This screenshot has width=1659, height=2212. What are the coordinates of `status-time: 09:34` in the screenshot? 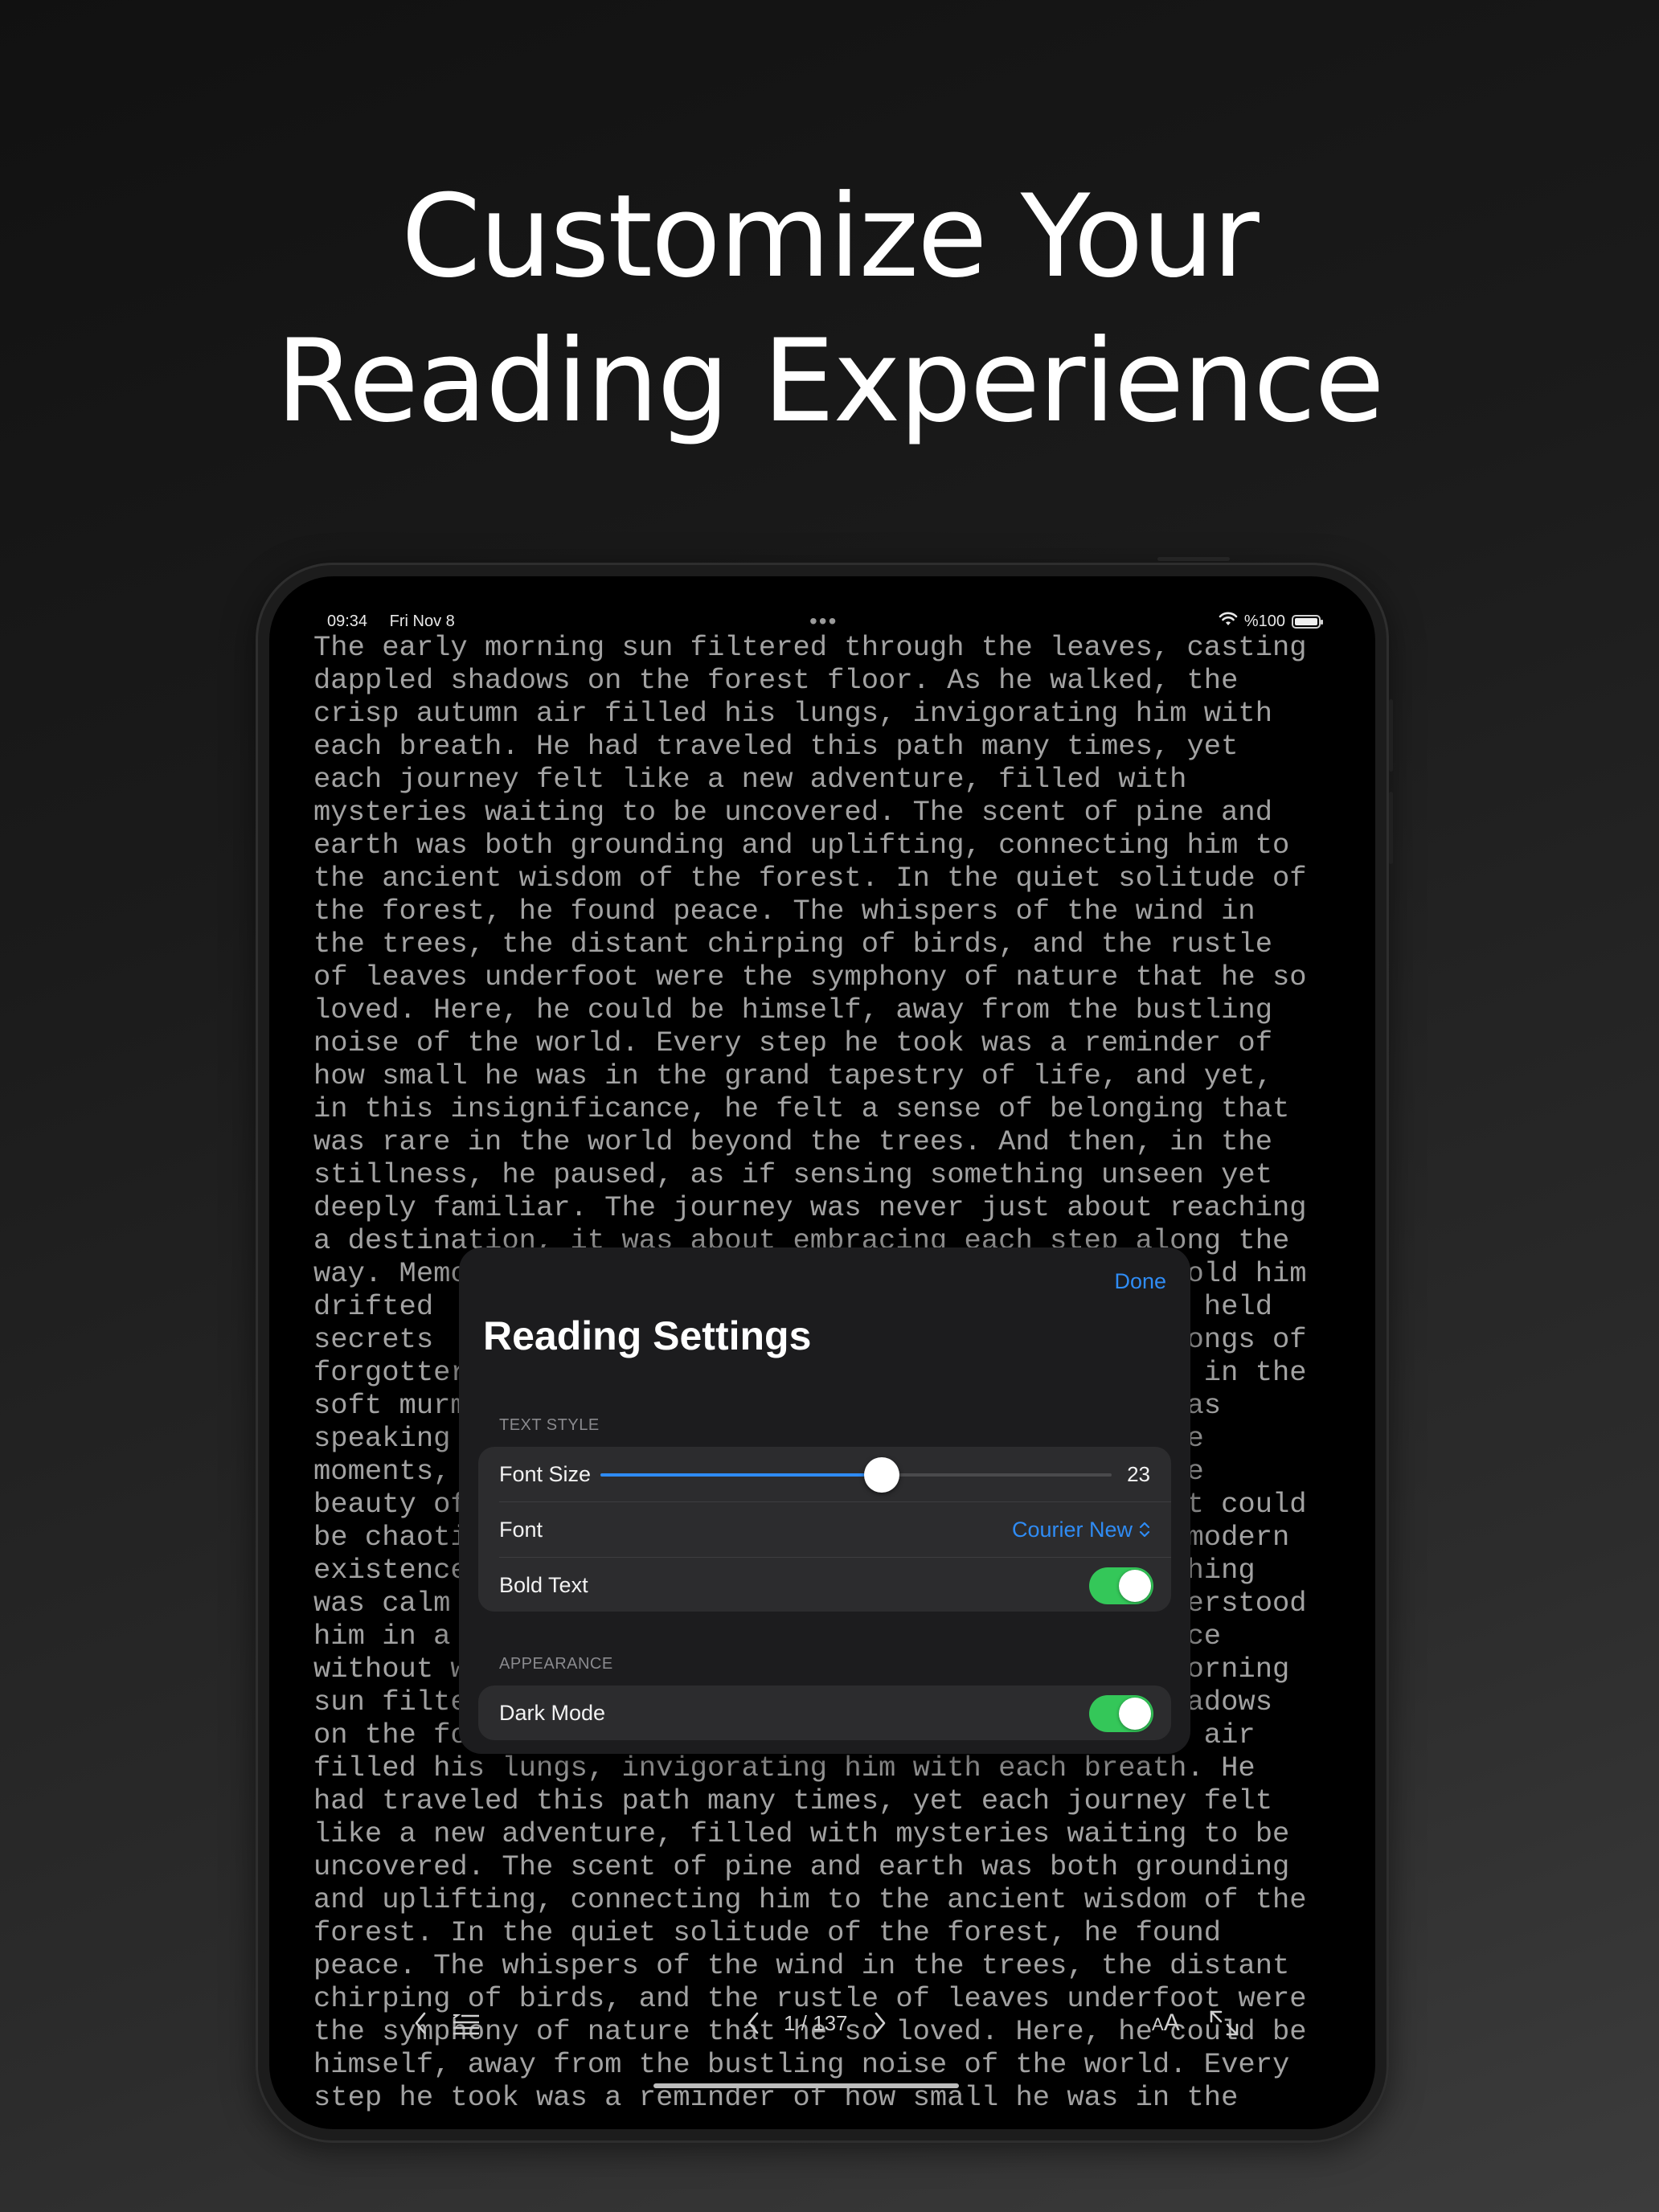 It's located at (347, 621).